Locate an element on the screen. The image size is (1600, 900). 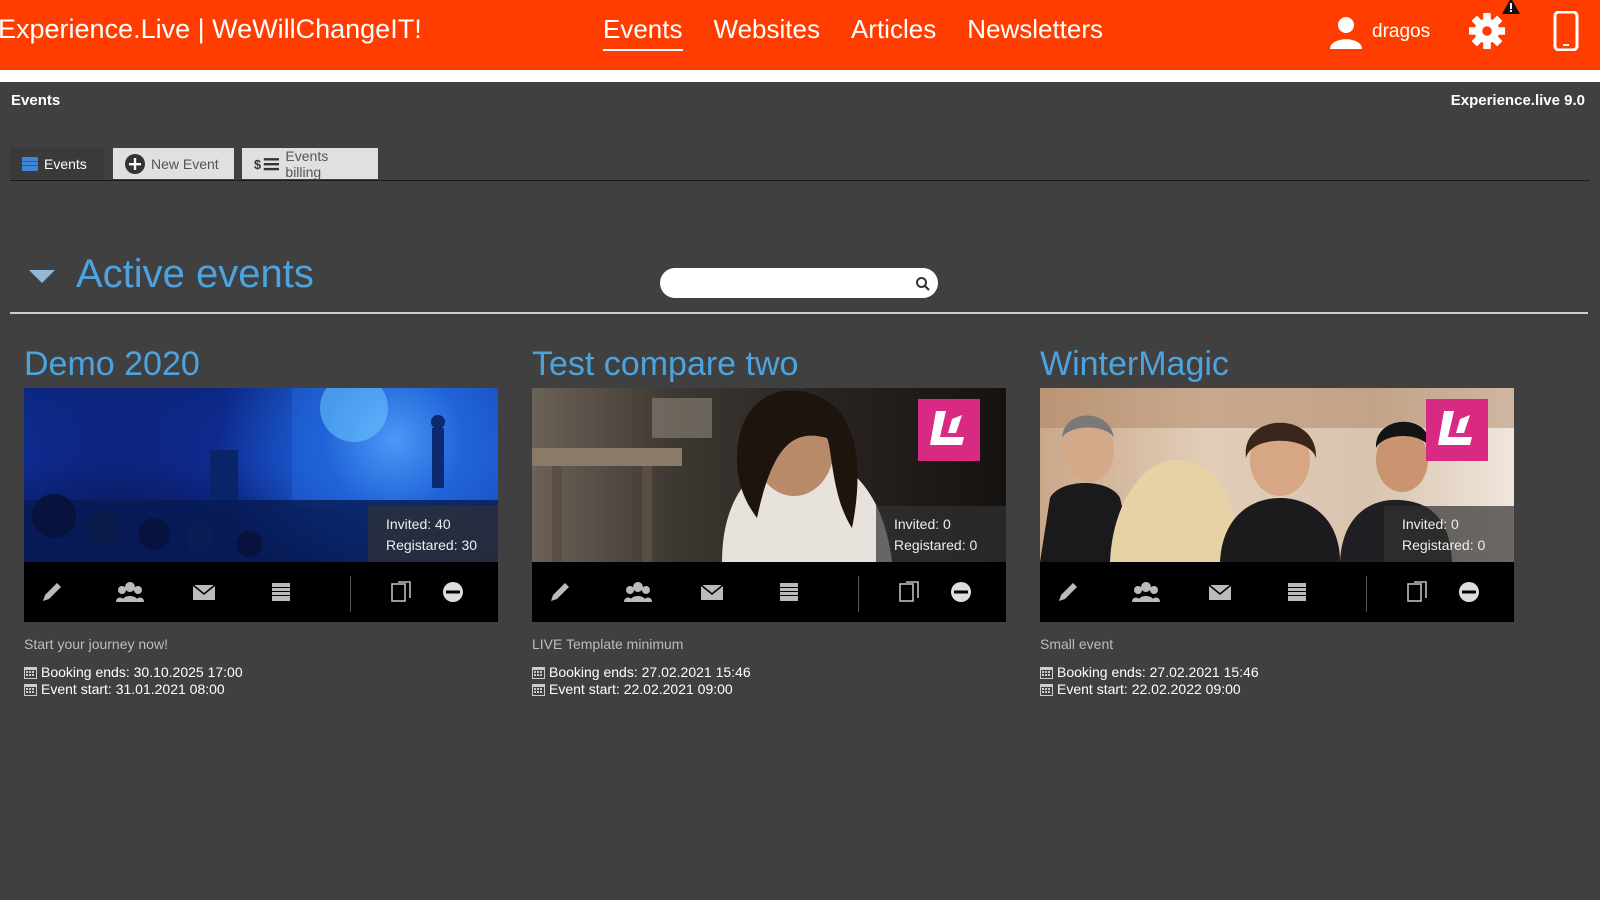
user-name: dragos is located at coordinates (1401, 31).